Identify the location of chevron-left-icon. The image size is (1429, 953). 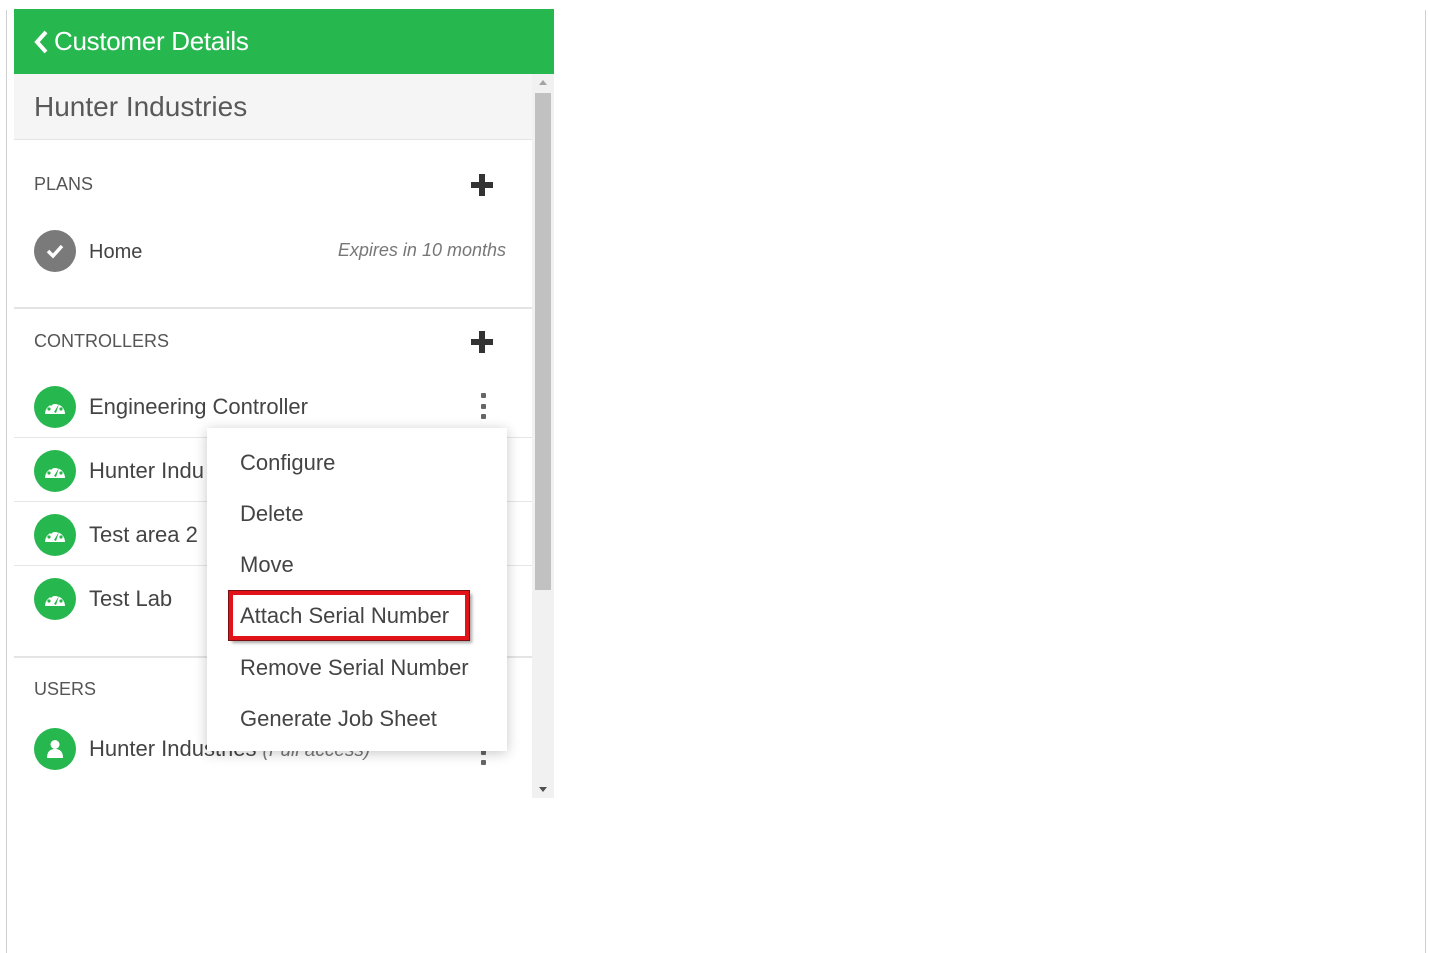
(41, 42).